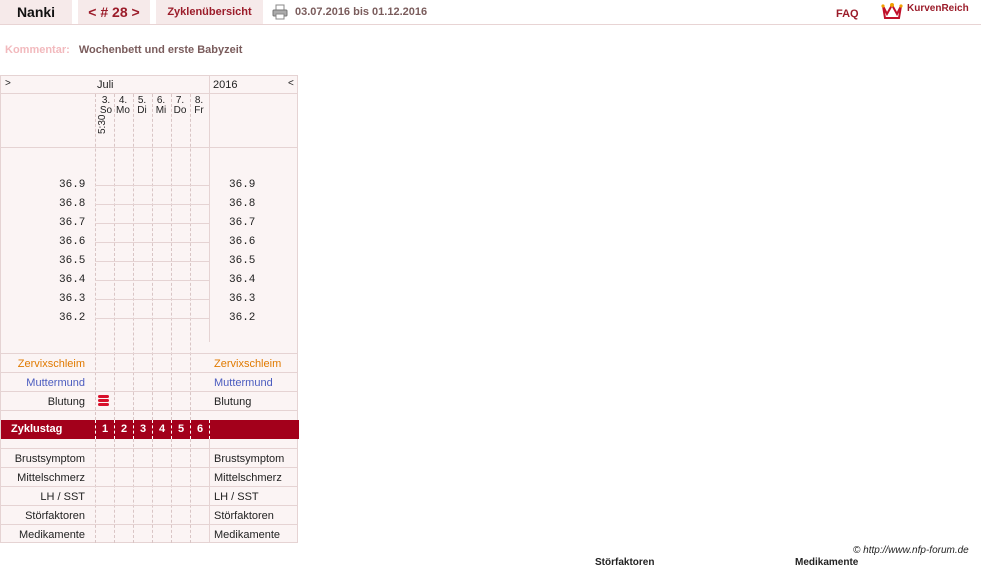 This screenshot has width=981, height=568. I want to click on nav-right-button: <, so click(291, 83).